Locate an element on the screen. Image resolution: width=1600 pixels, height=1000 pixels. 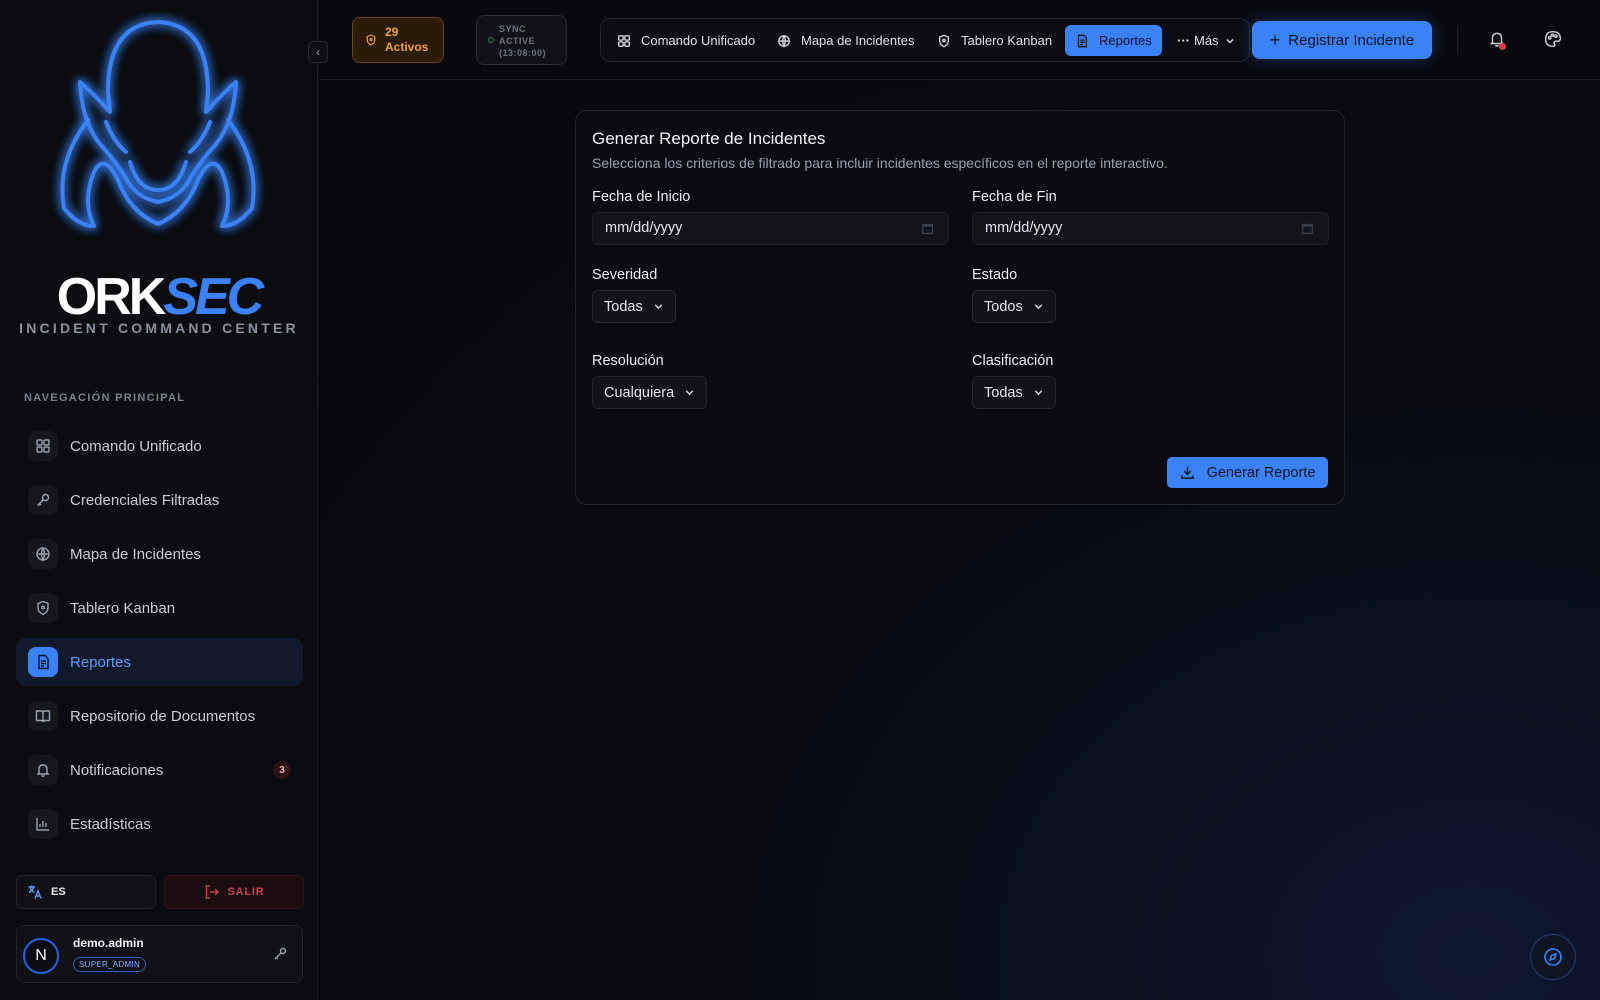
tab-mapa-incidentes: Mapa de Incidentes is located at coordinates (845, 40).